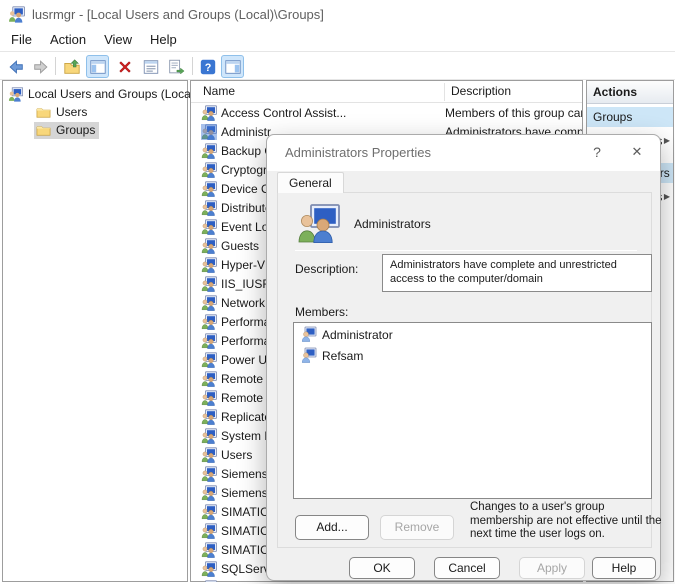  Describe the element at coordinates (463, 153) in the screenshot. I see `dialog-titlebar: Administrators Properties ? ✕` at that location.